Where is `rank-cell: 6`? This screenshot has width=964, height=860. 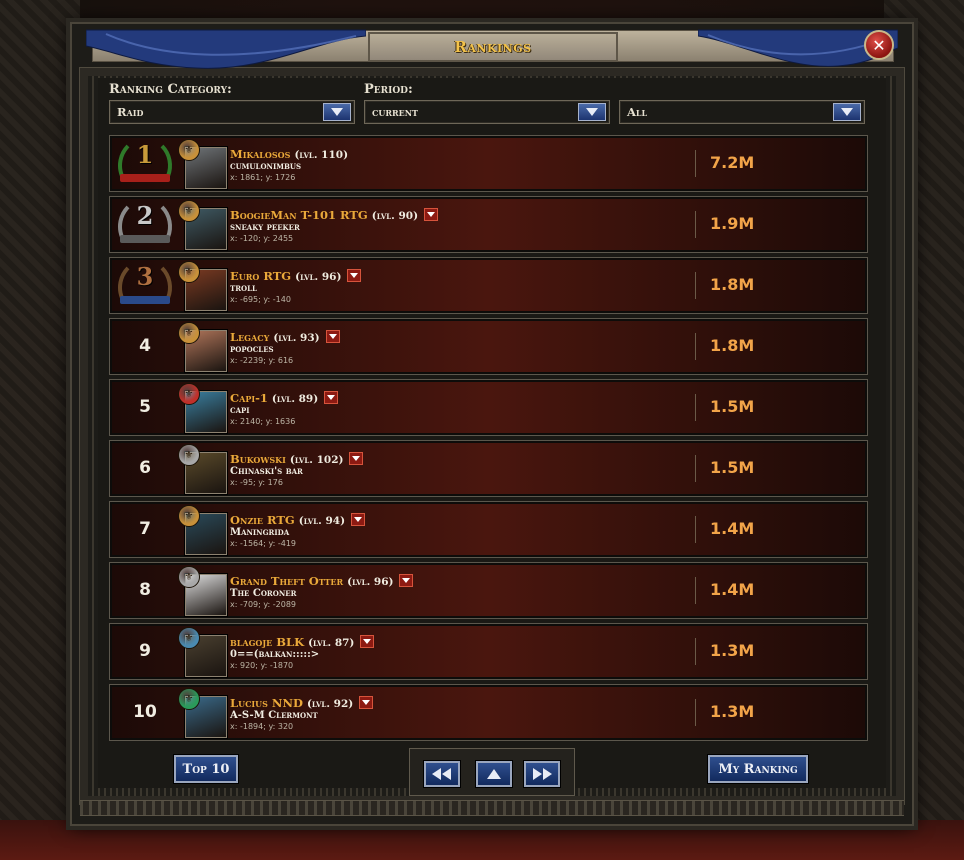 rank-cell: 6 is located at coordinates (145, 468).